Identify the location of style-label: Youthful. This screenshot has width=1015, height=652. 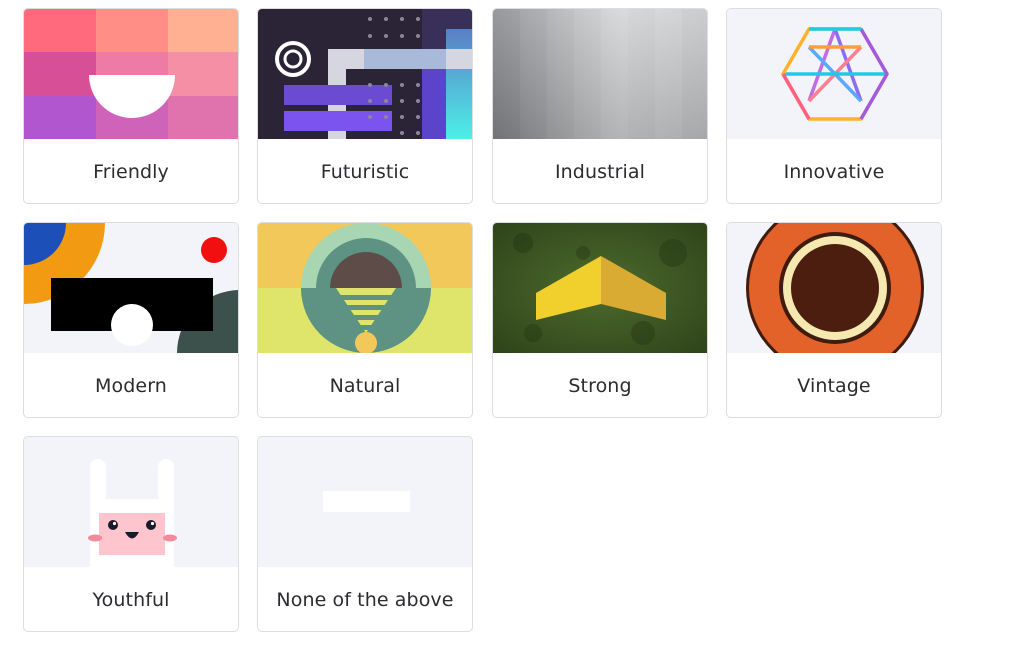
(131, 600).